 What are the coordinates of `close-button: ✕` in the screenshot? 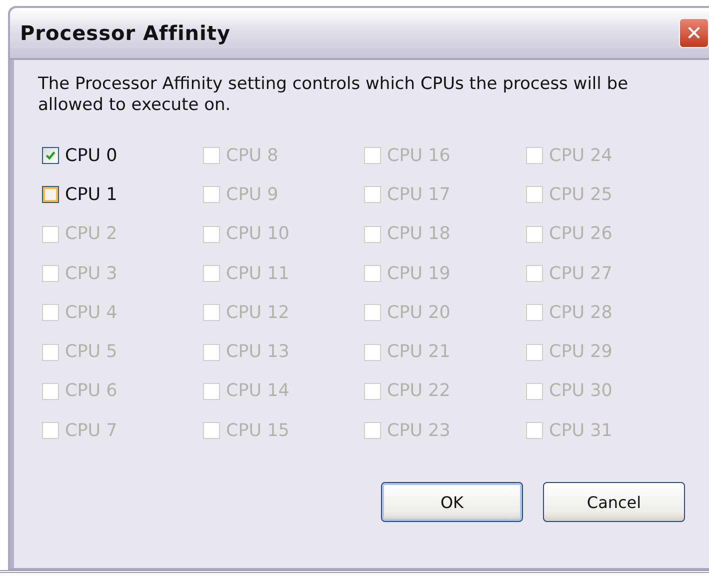 It's located at (694, 33).